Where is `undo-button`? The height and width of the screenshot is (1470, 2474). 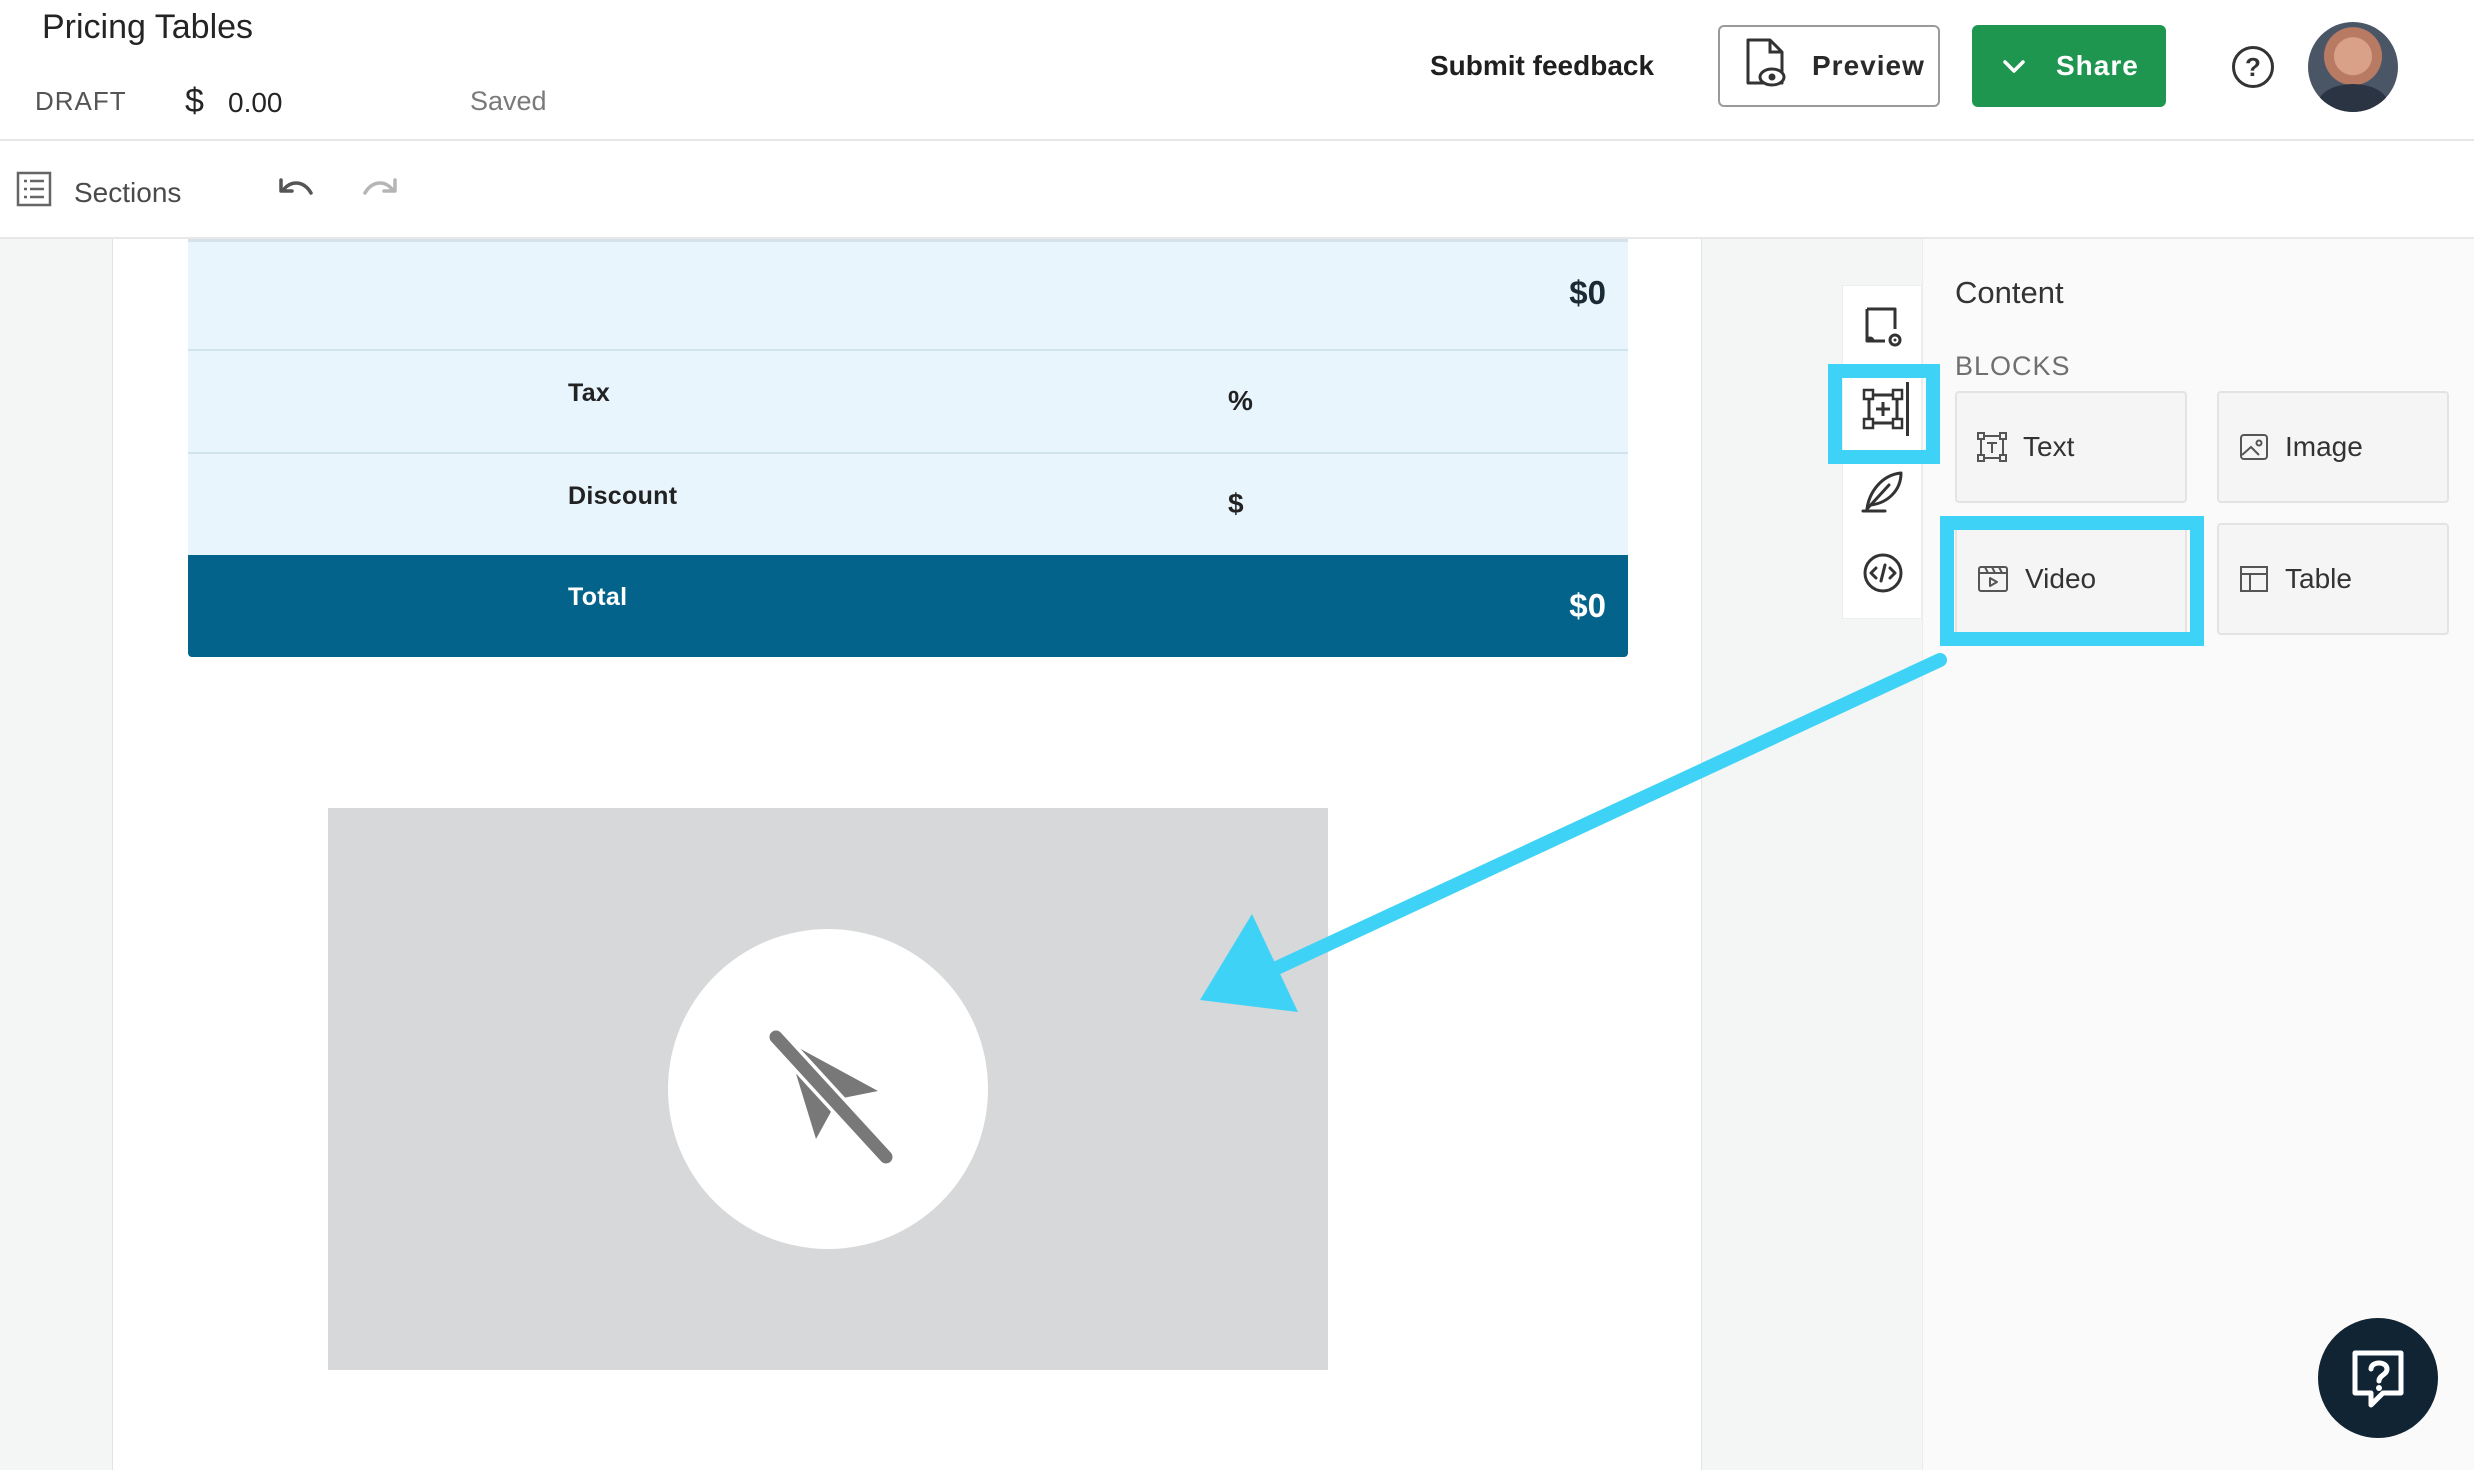
undo-button is located at coordinates (296, 191).